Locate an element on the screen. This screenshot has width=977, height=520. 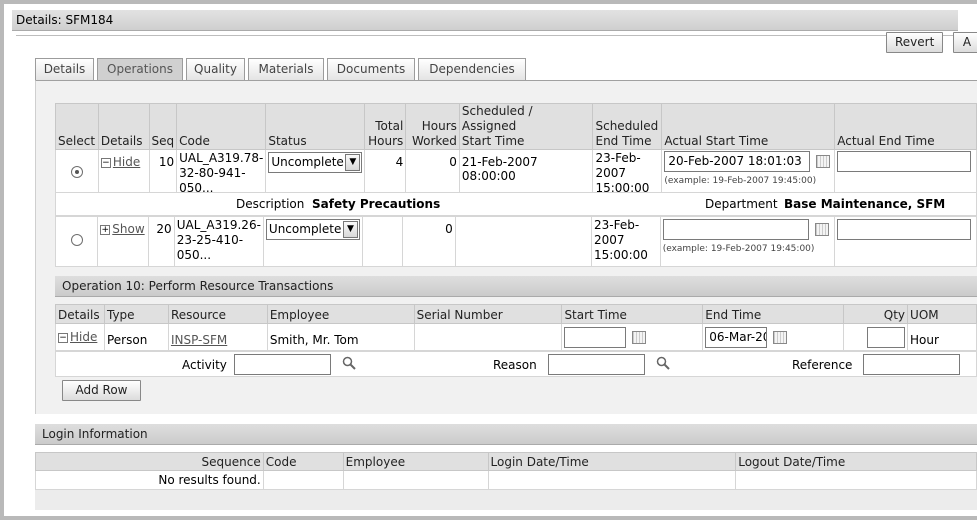
col-logout-time: Logout Date/Time is located at coordinates (856, 461).